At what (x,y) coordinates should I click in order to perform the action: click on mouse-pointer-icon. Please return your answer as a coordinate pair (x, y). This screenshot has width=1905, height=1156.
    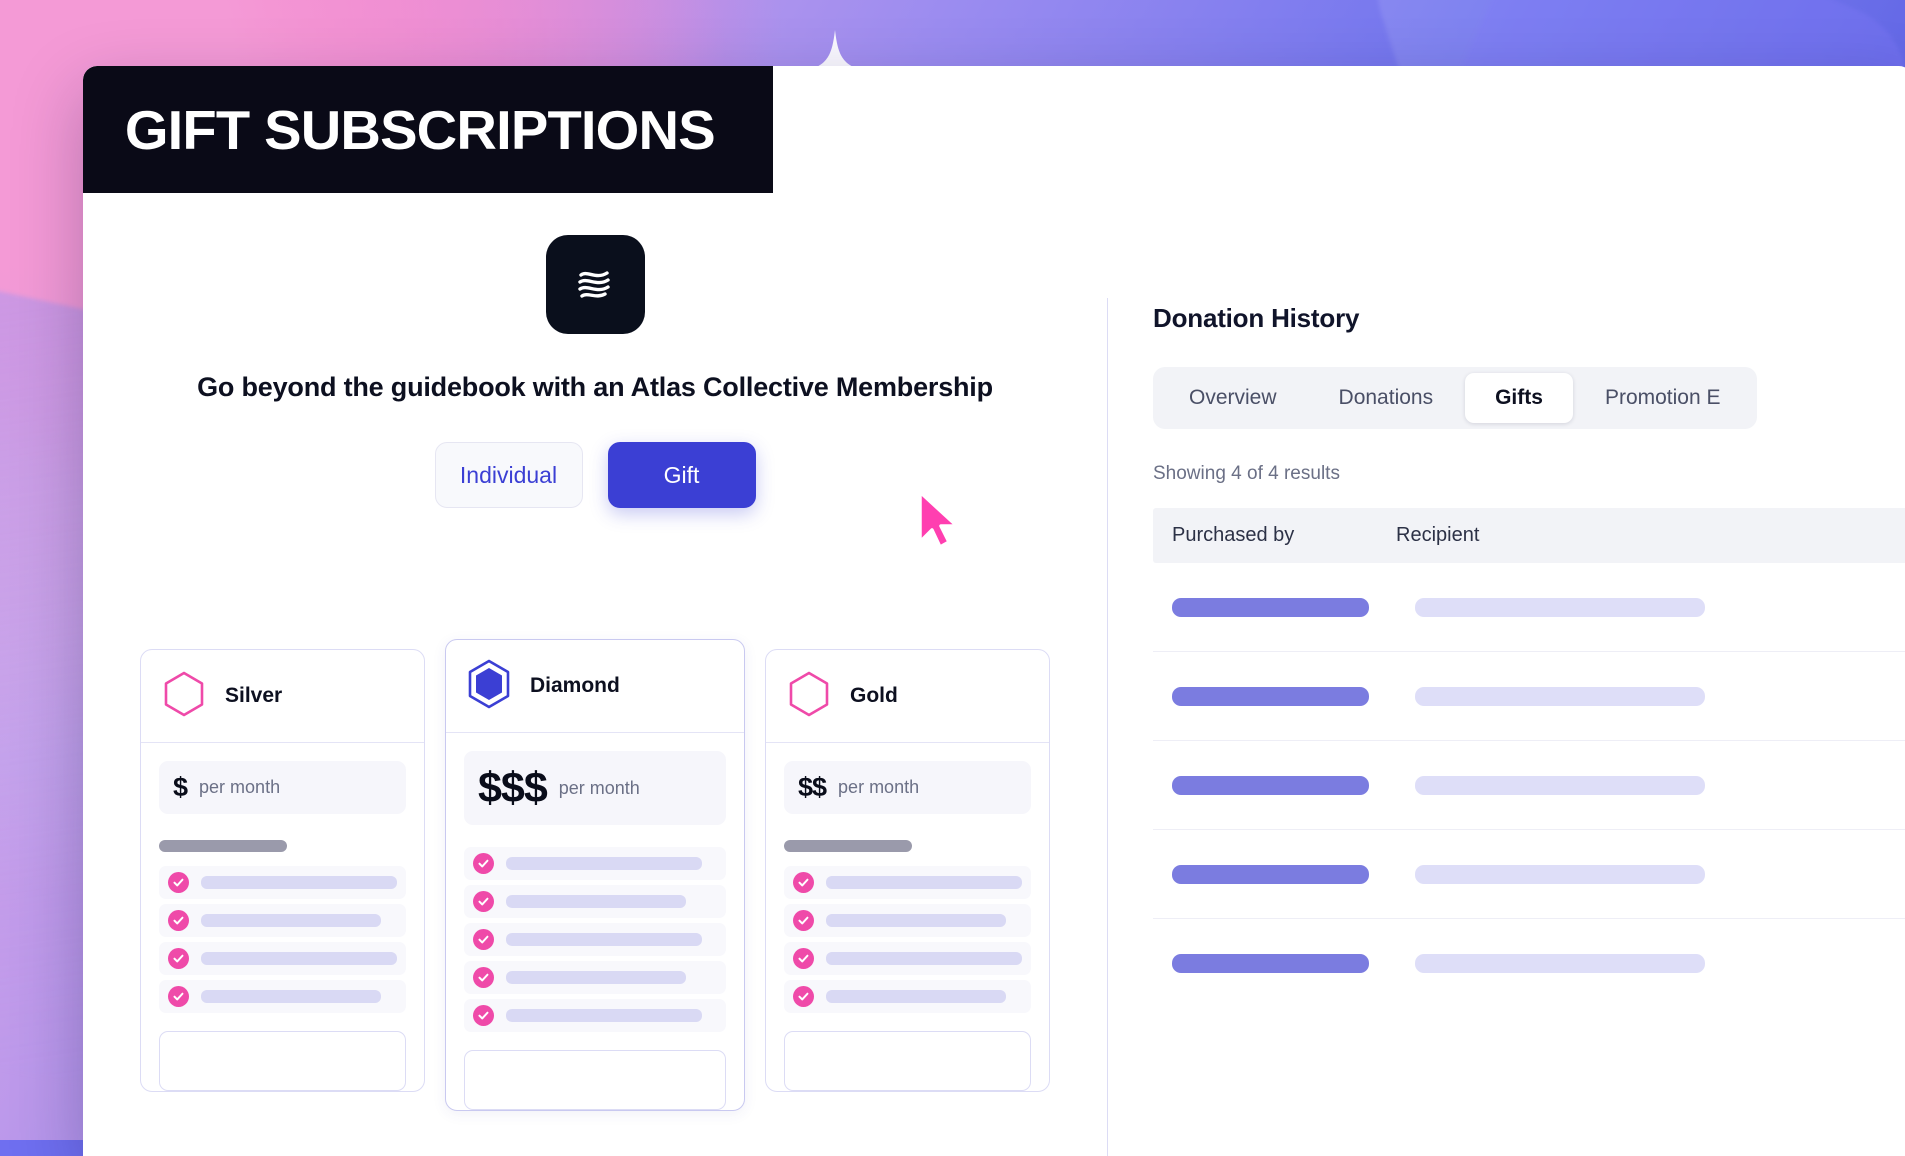
    Looking at the image, I should click on (939, 520).